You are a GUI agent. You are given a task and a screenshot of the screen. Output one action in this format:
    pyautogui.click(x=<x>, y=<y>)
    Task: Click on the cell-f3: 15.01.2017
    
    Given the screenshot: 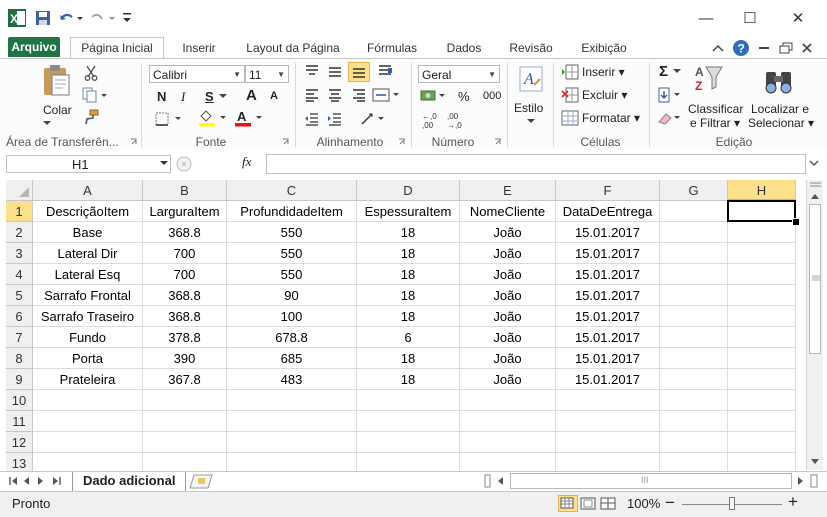 What is the action you would take?
    pyautogui.click(x=608, y=253)
    